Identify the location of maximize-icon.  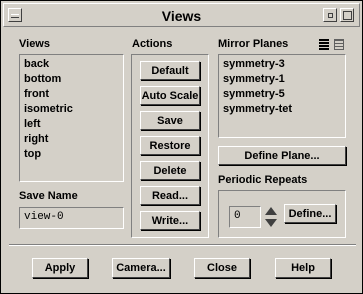
(347, 15).